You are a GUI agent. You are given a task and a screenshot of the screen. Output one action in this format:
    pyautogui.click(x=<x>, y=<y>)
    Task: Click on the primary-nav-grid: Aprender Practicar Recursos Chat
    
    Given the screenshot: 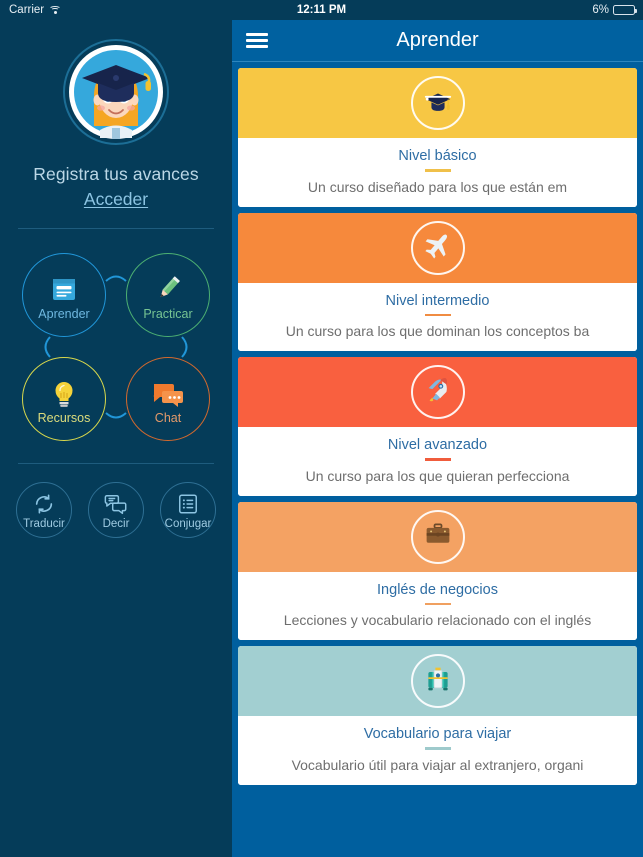 What is the action you would take?
    pyautogui.click(x=116, y=347)
    